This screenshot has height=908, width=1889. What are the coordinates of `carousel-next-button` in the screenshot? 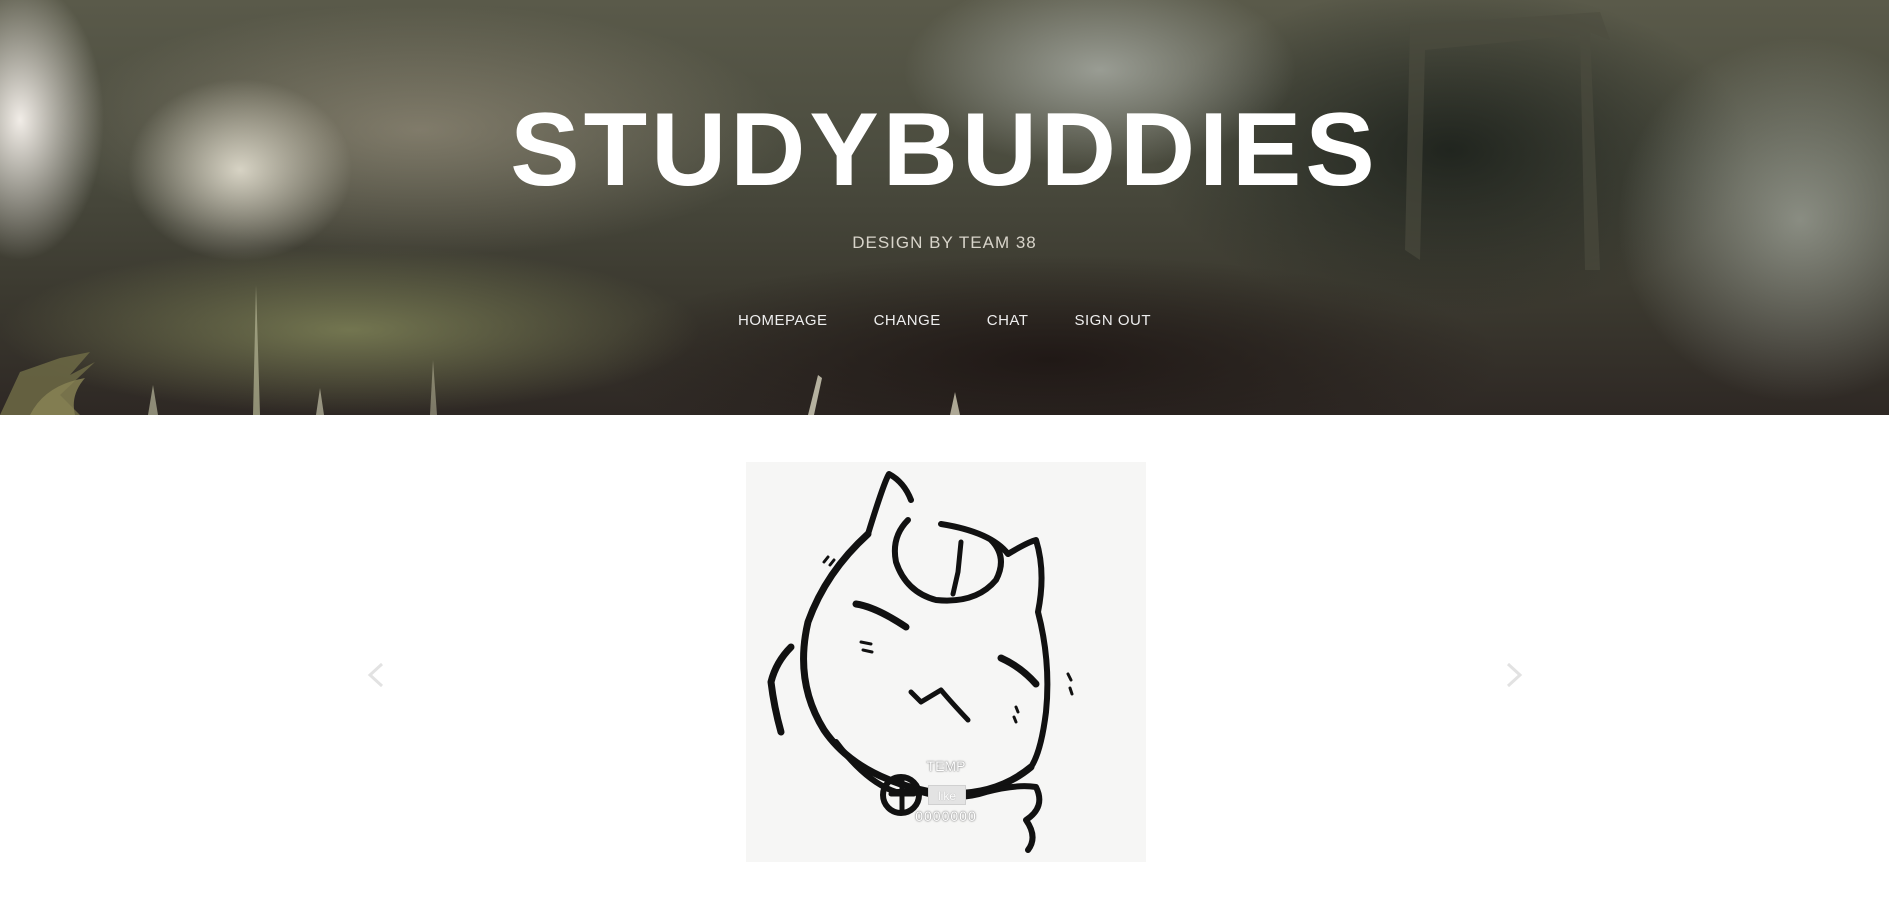 It's located at (1513, 675).